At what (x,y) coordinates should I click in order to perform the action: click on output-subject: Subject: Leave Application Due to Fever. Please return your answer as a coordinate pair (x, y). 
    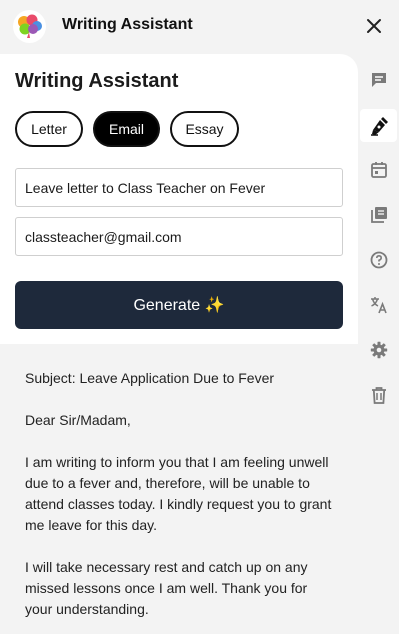
    Looking at the image, I should click on (150, 378).